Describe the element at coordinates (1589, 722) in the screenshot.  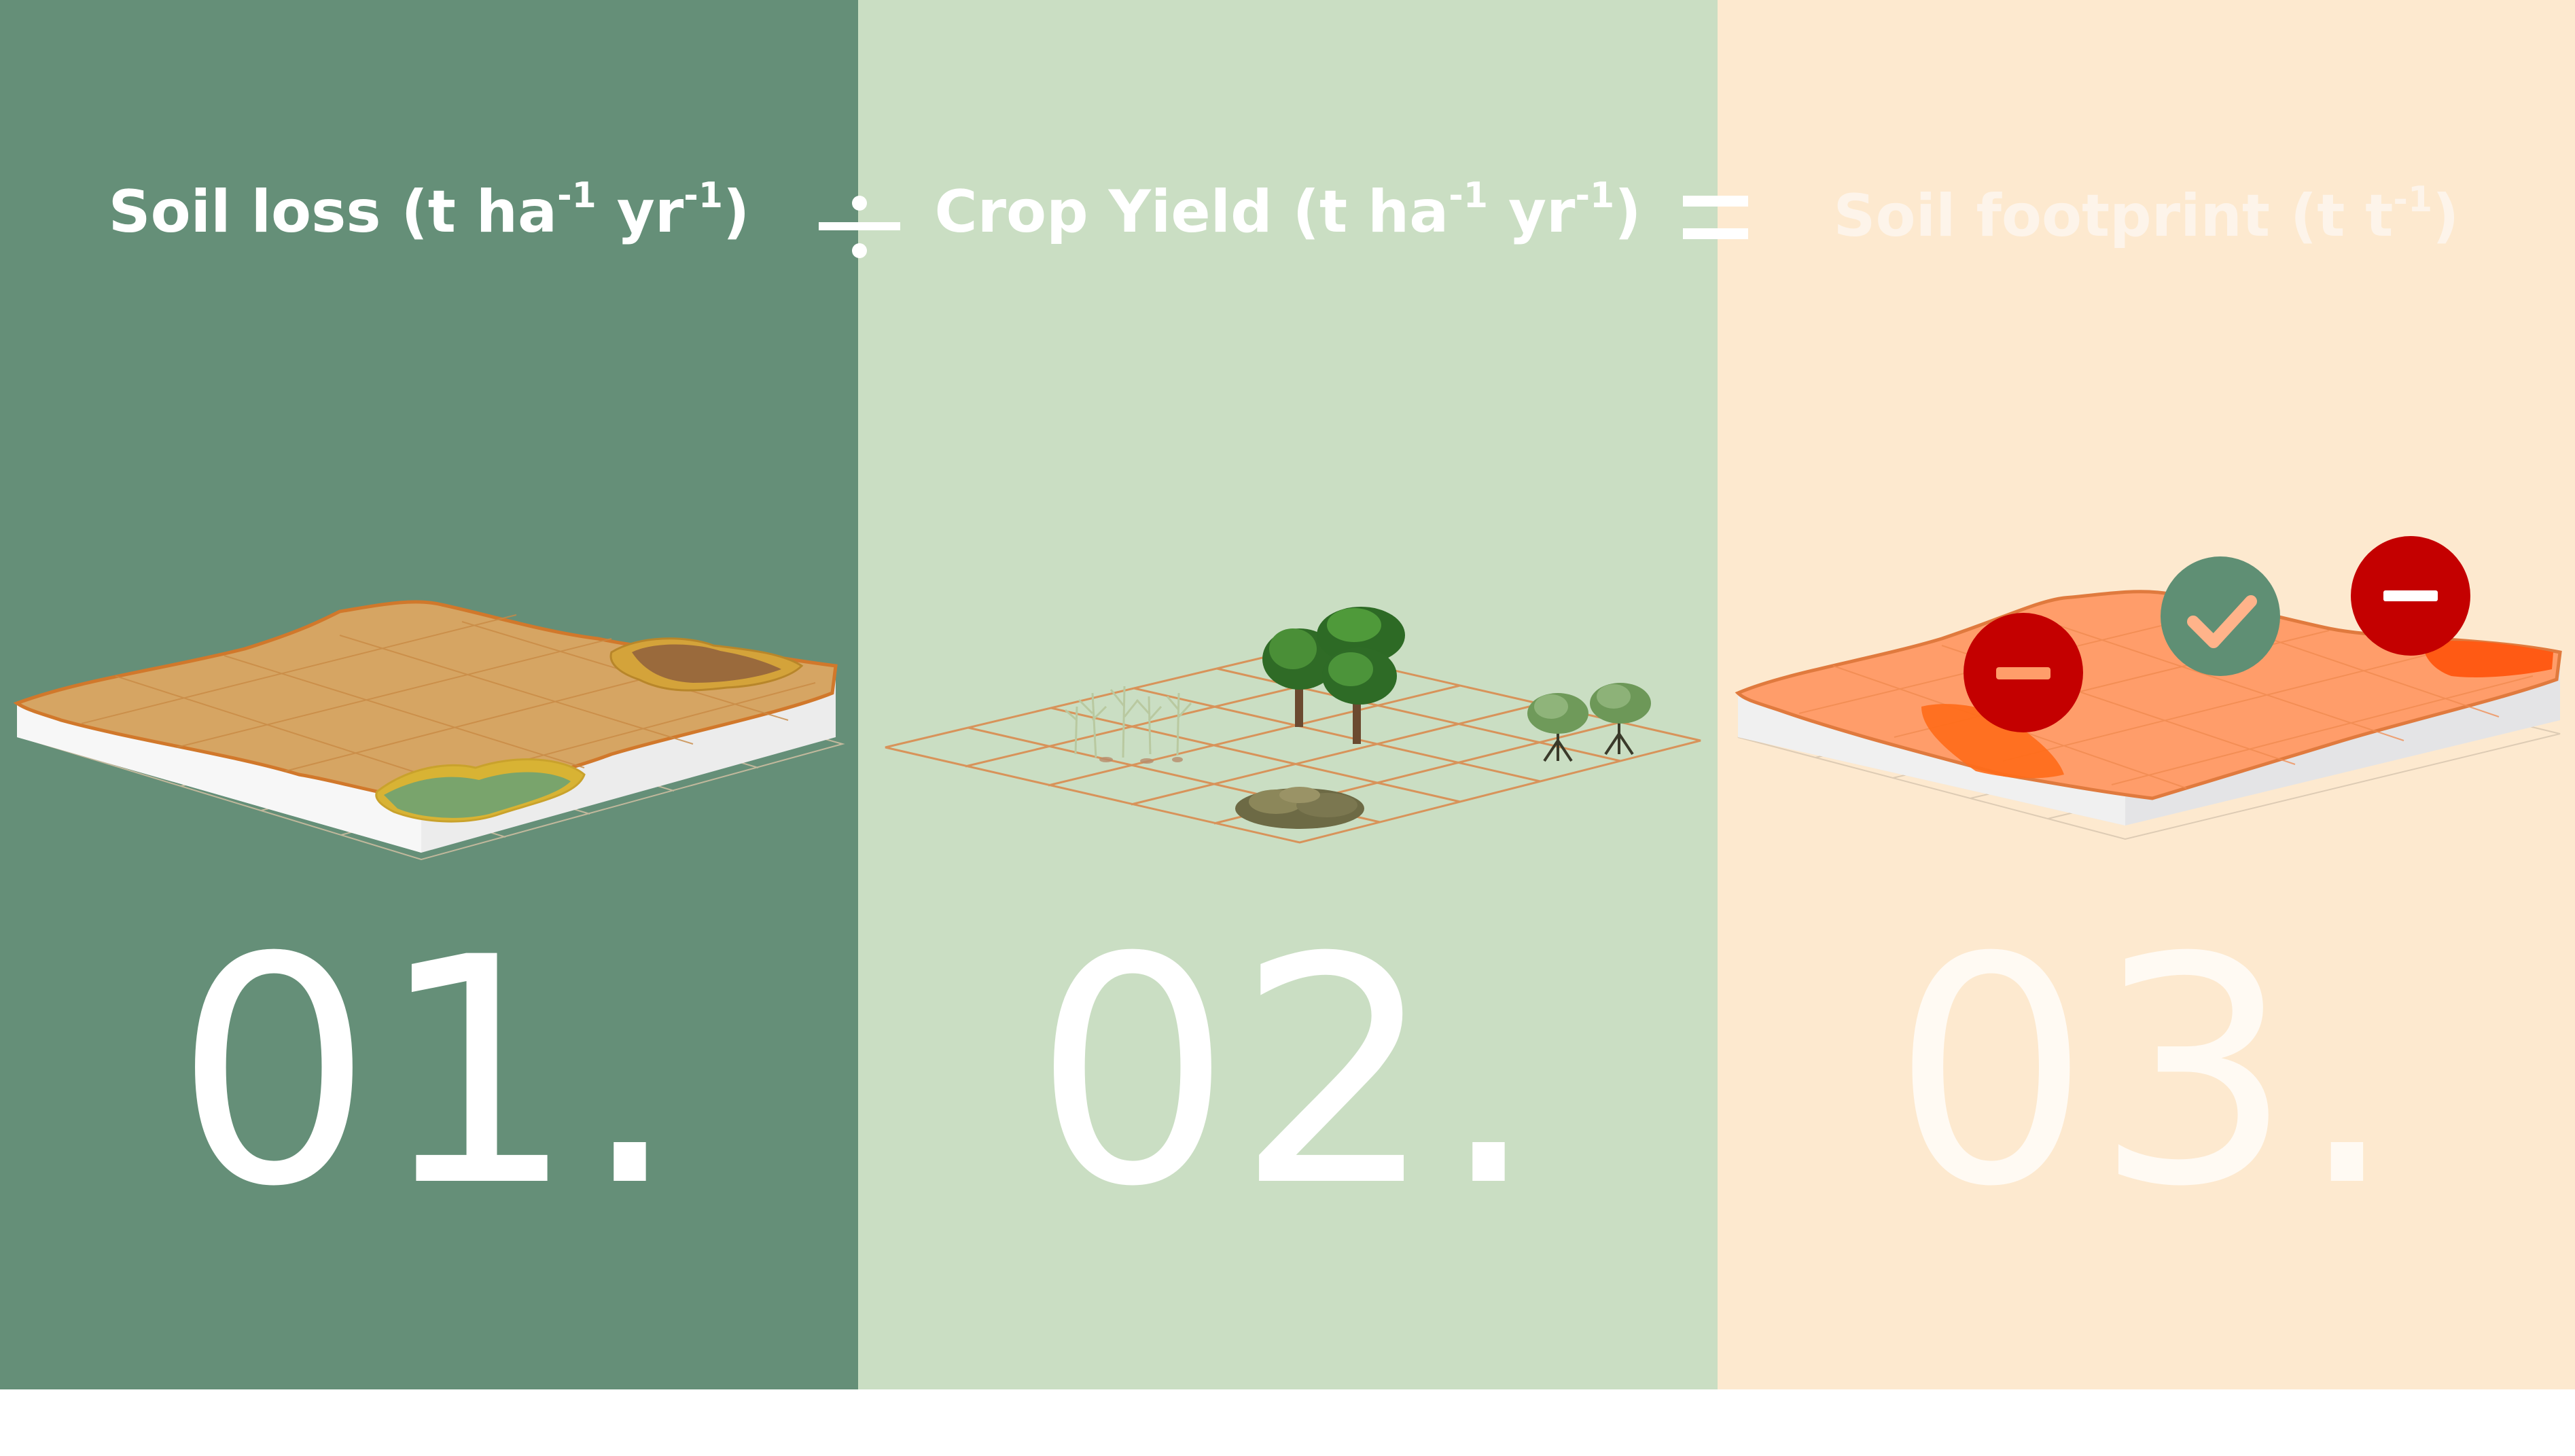
I see `olive-trees` at that location.